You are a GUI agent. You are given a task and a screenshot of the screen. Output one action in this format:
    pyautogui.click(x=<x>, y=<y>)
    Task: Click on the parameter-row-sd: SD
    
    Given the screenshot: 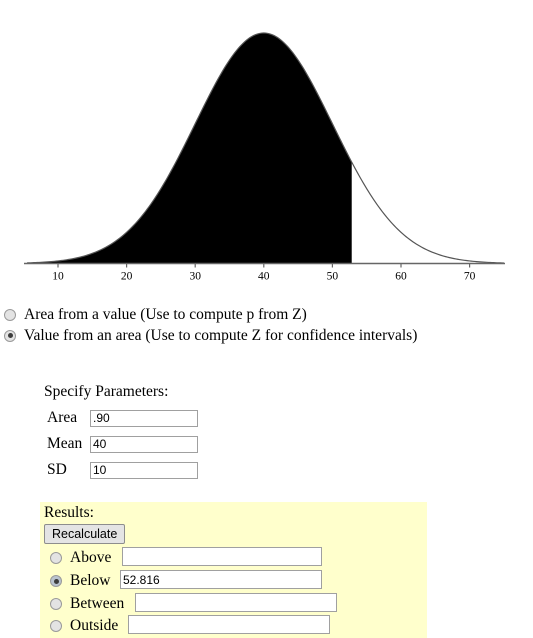 What is the action you would take?
    pyautogui.click(x=121, y=470)
    